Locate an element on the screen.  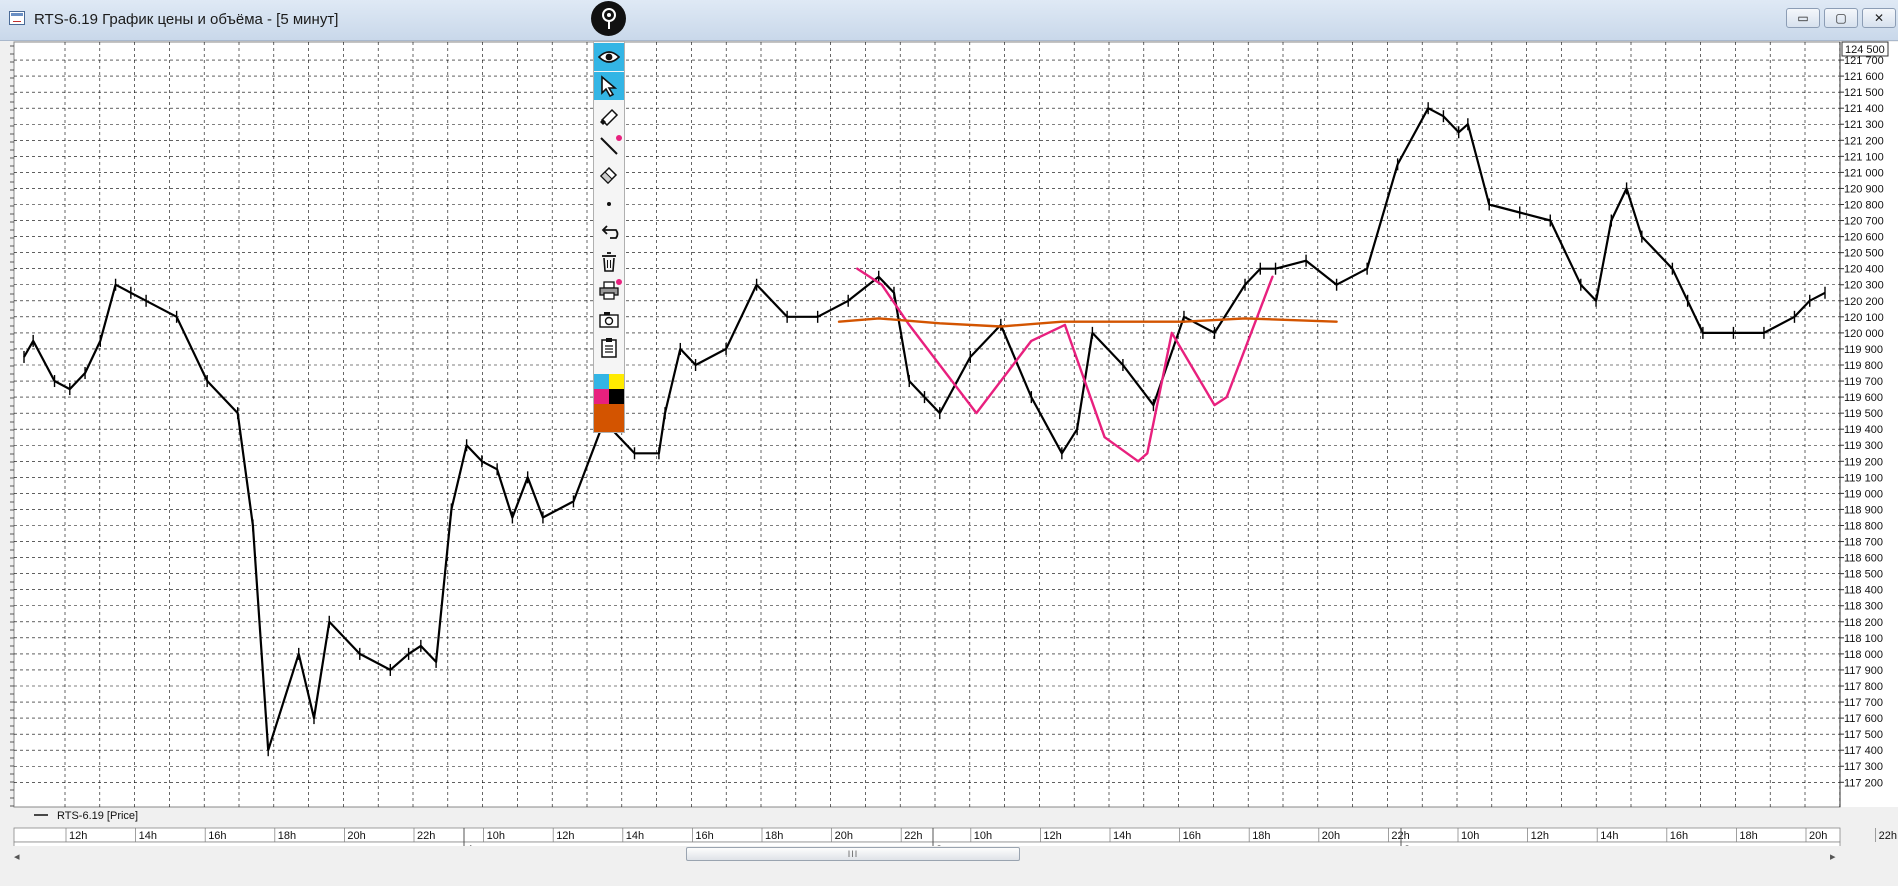
price-axis-label: 117 600 is located at coordinates (1863, 719).